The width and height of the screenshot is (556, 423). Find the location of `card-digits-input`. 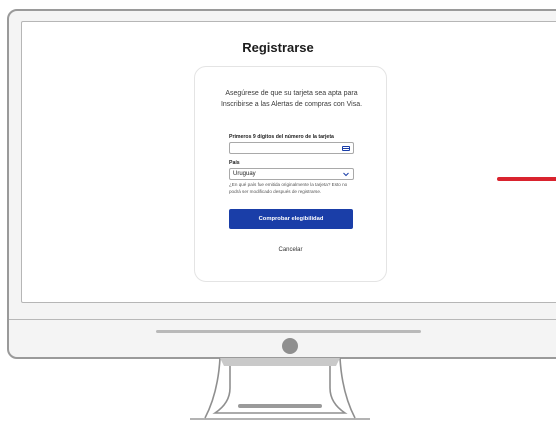

card-digits-input is located at coordinates (291, 148).